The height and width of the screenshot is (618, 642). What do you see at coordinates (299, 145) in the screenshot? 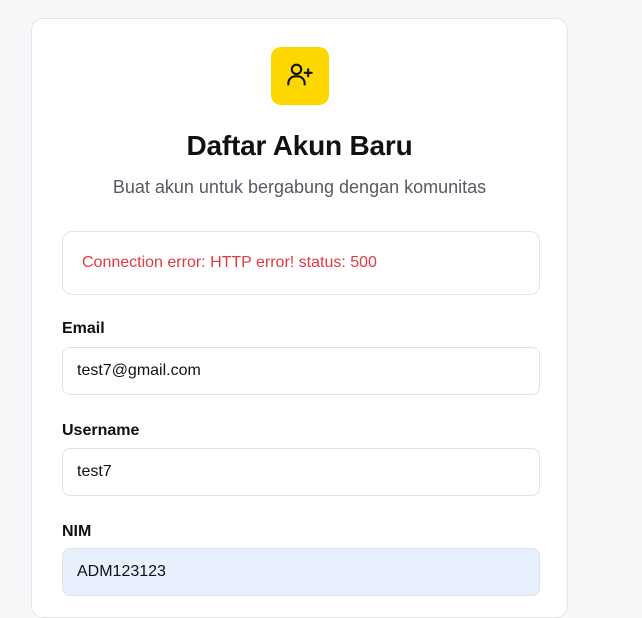
I see `page-title: Daftar Akun Baru` at bounding box center [299, 145].